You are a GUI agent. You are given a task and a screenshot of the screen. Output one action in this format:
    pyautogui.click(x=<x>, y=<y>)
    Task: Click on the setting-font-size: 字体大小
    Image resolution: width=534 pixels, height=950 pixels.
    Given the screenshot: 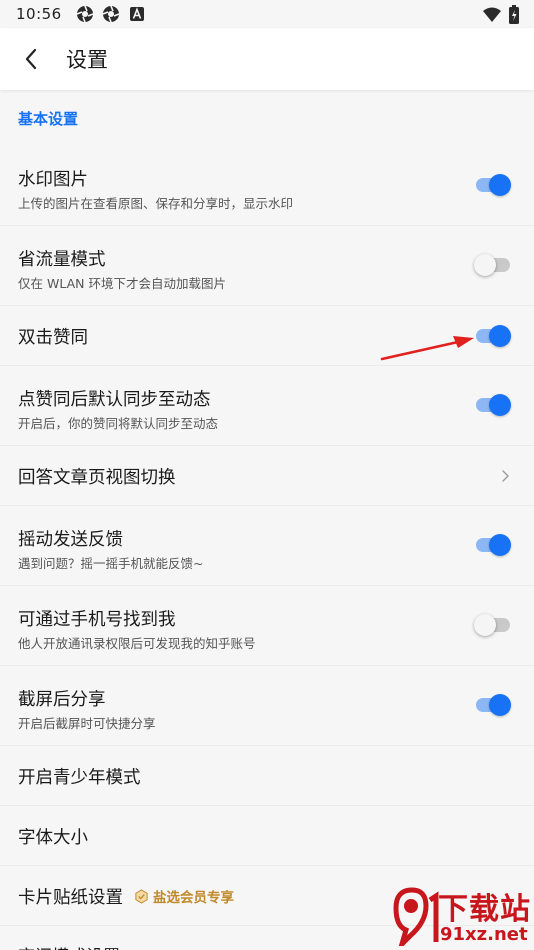 What is the action you would take?
    pyautogui.click(x=267, y=836)
    